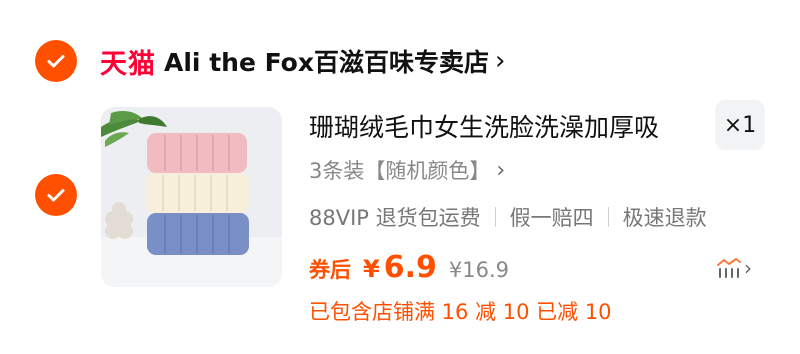 The image size is (800, 354). Describe the element at coordinates (729, 268) in the screenshot. I see `price-trend-icon` at that location.